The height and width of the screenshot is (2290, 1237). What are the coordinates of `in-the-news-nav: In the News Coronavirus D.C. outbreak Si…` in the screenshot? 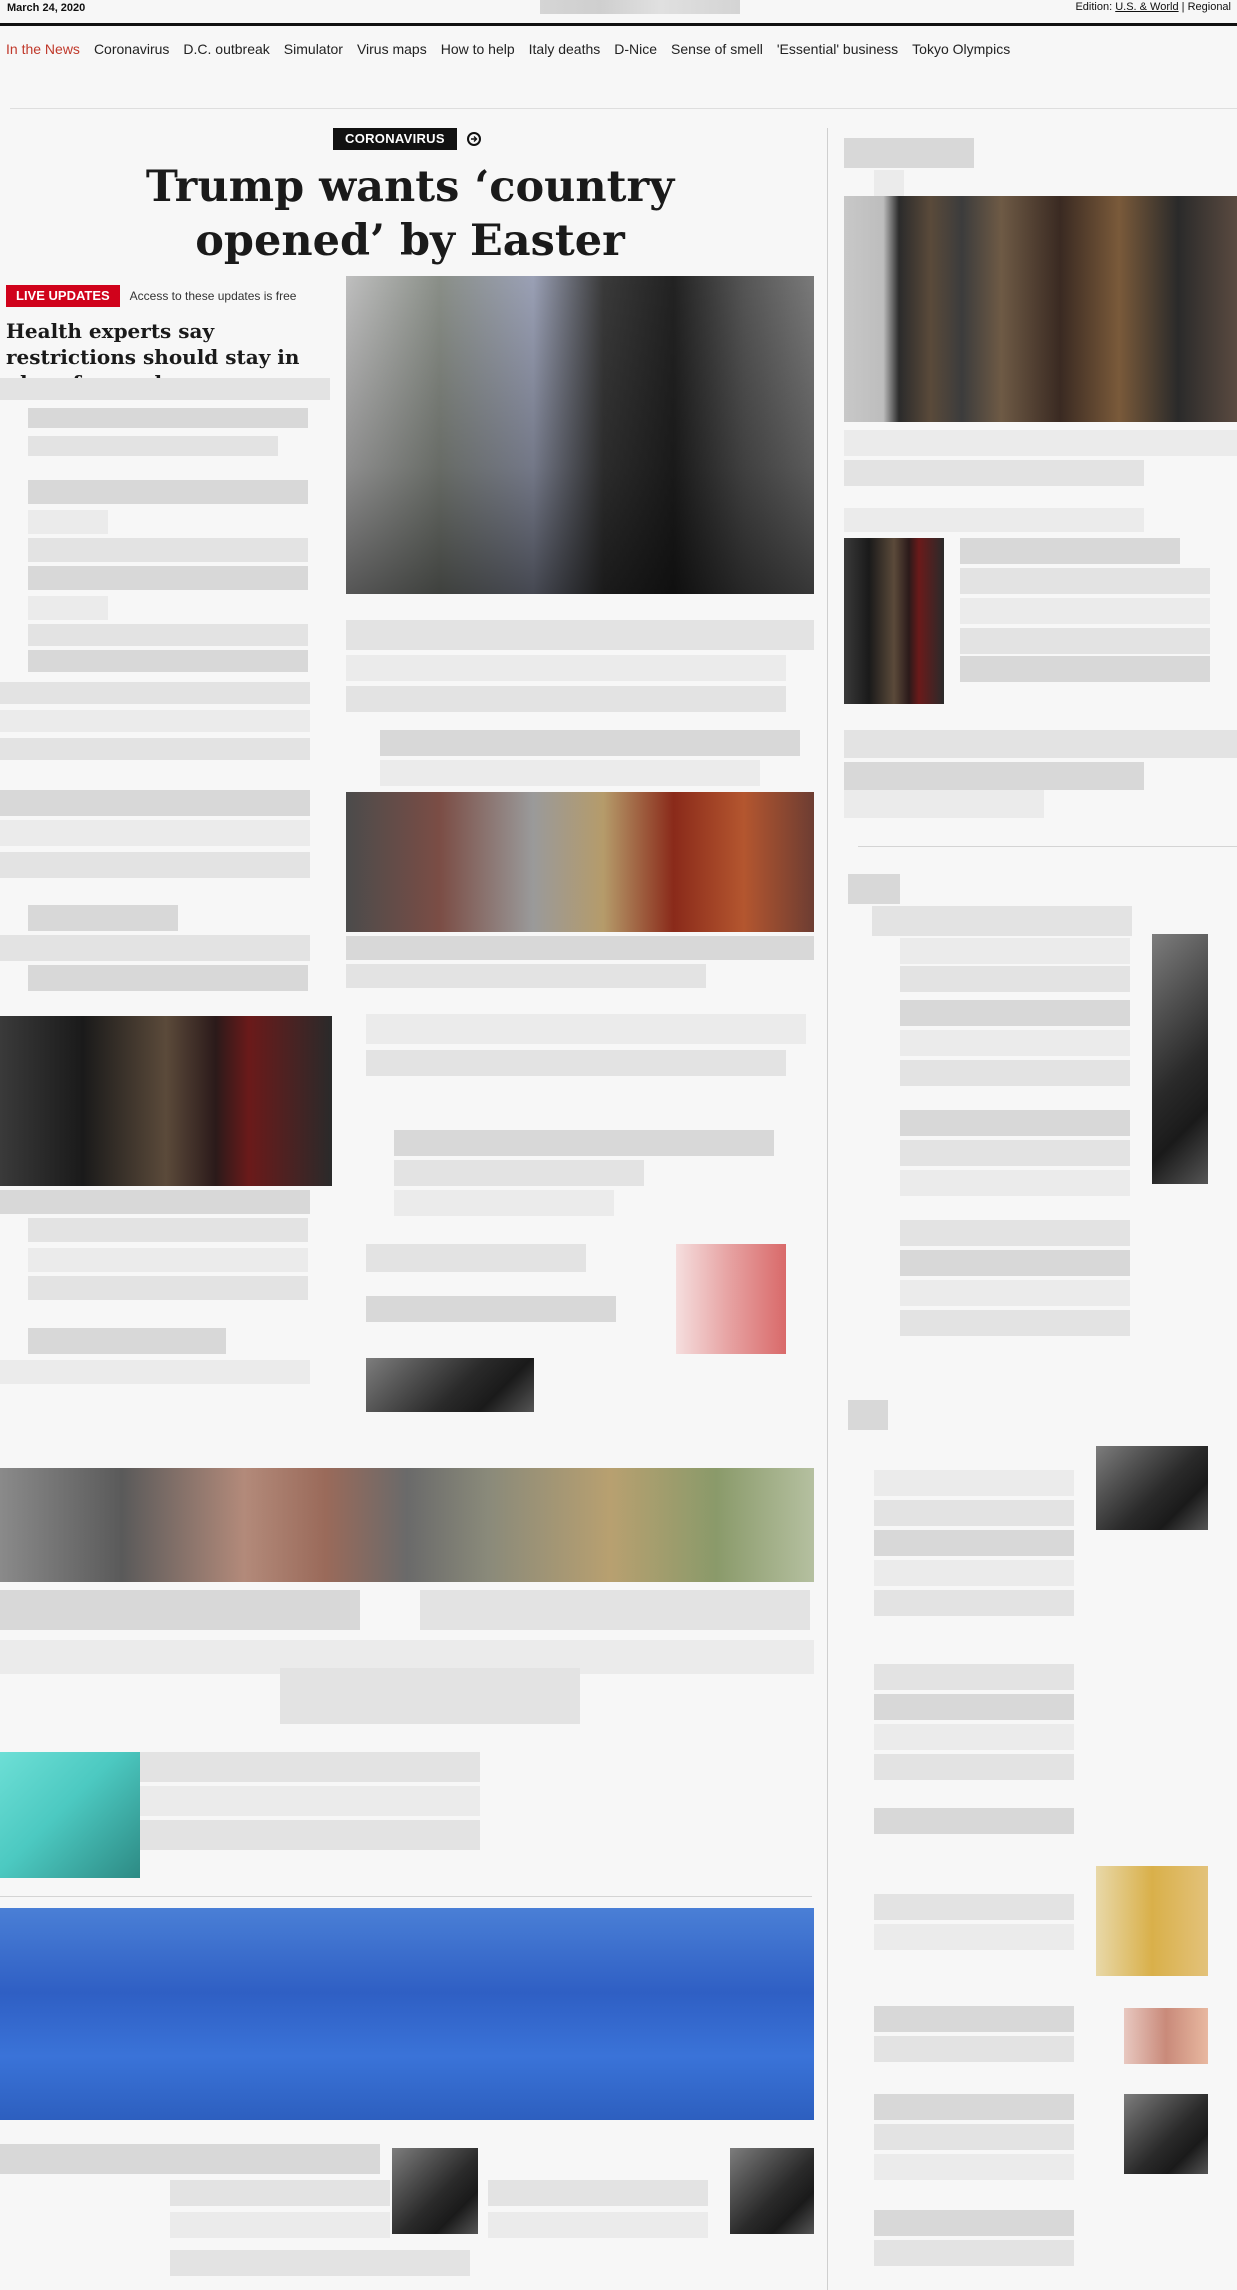 It's located at (618, 49).